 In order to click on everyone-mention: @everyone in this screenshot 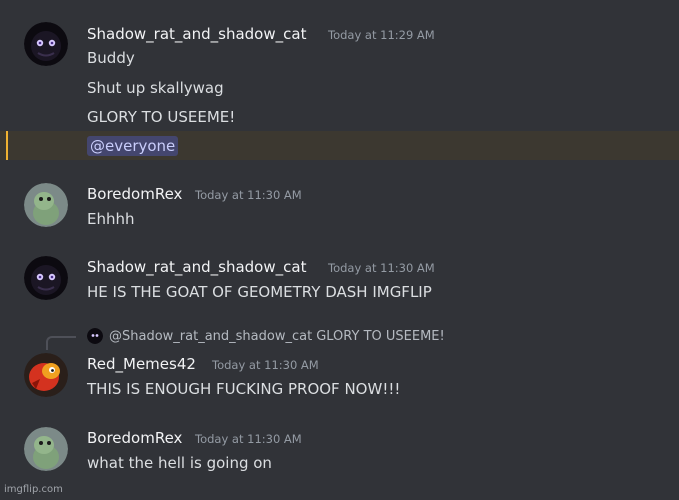, I will do `click(133, 146)`.